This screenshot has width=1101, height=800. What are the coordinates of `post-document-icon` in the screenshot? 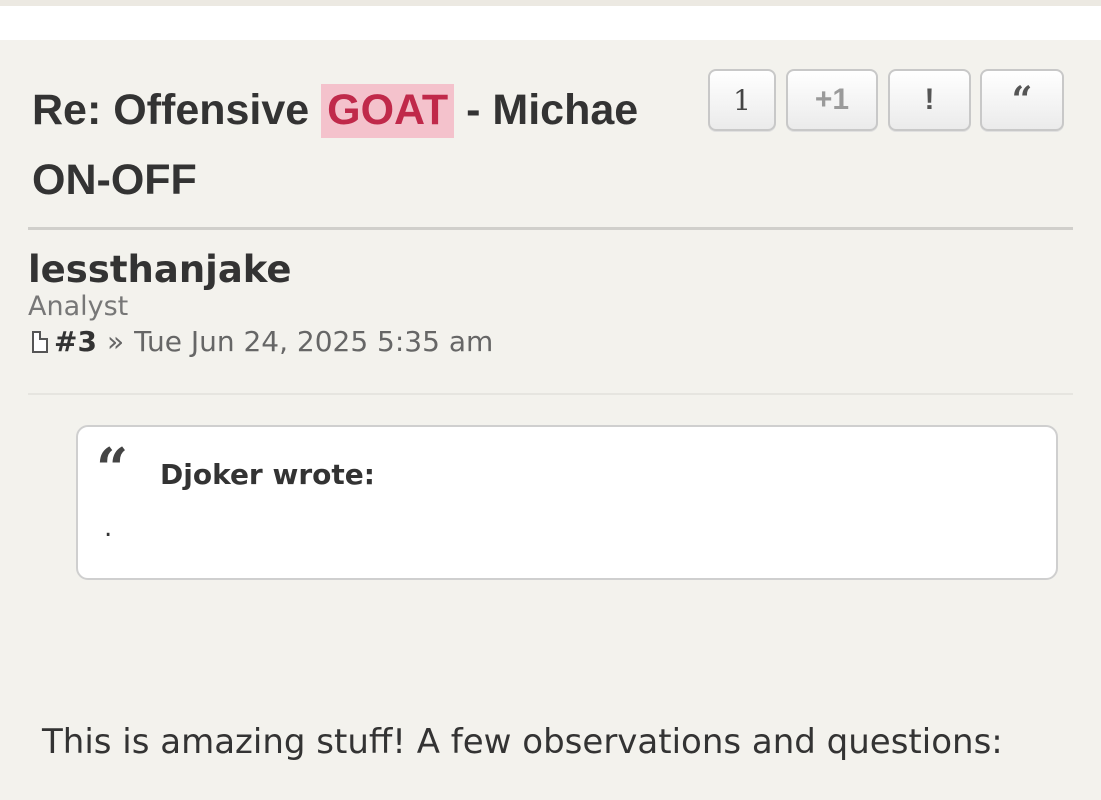 It's located at (40, 342).